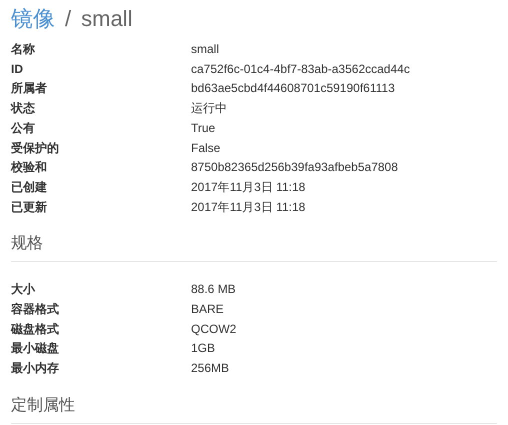  What do you see at coordinates (35, 329) in the screenshot?
I see `field-label: 磁盘格式` at bounding box center [35, 329].